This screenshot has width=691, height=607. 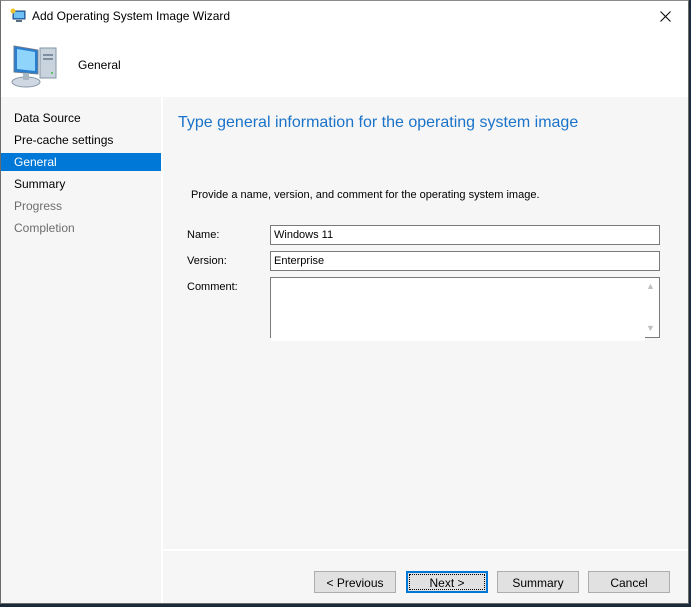 What do you see at coordinates (81, 184) in the screenshot?
I see `nav-item-summary: Summary` at bounding box center [81, 184].